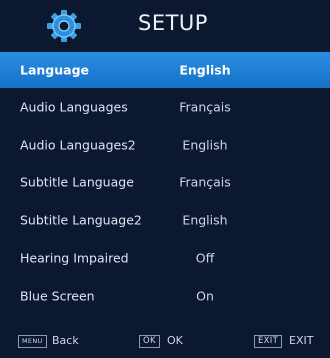 This screenshot has height=358, width=330. I want to click on ok-key-icon: OK, so click(149, 341).